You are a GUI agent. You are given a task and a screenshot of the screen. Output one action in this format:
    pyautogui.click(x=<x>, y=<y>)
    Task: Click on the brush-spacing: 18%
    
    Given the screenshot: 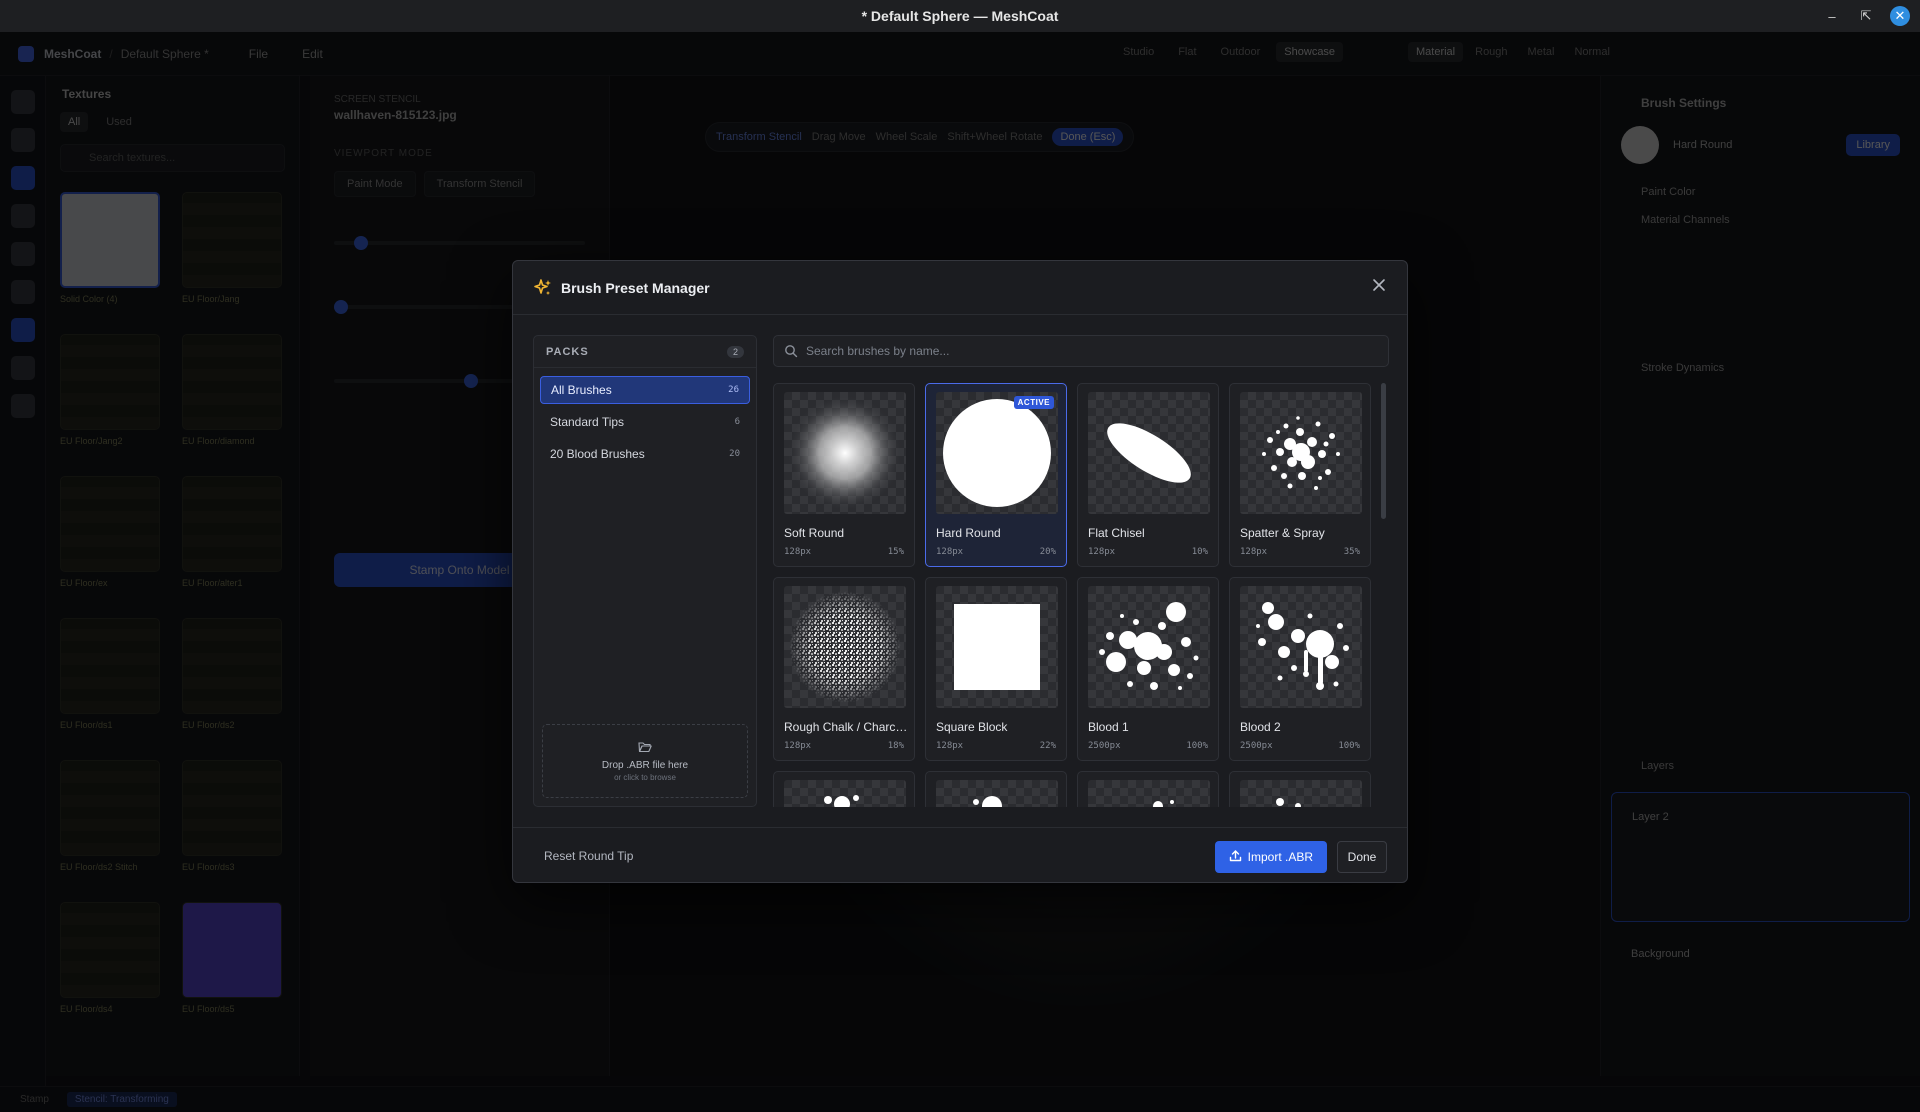 What is the action you would take?
    pyautogui.click(x=895, y=746)
    